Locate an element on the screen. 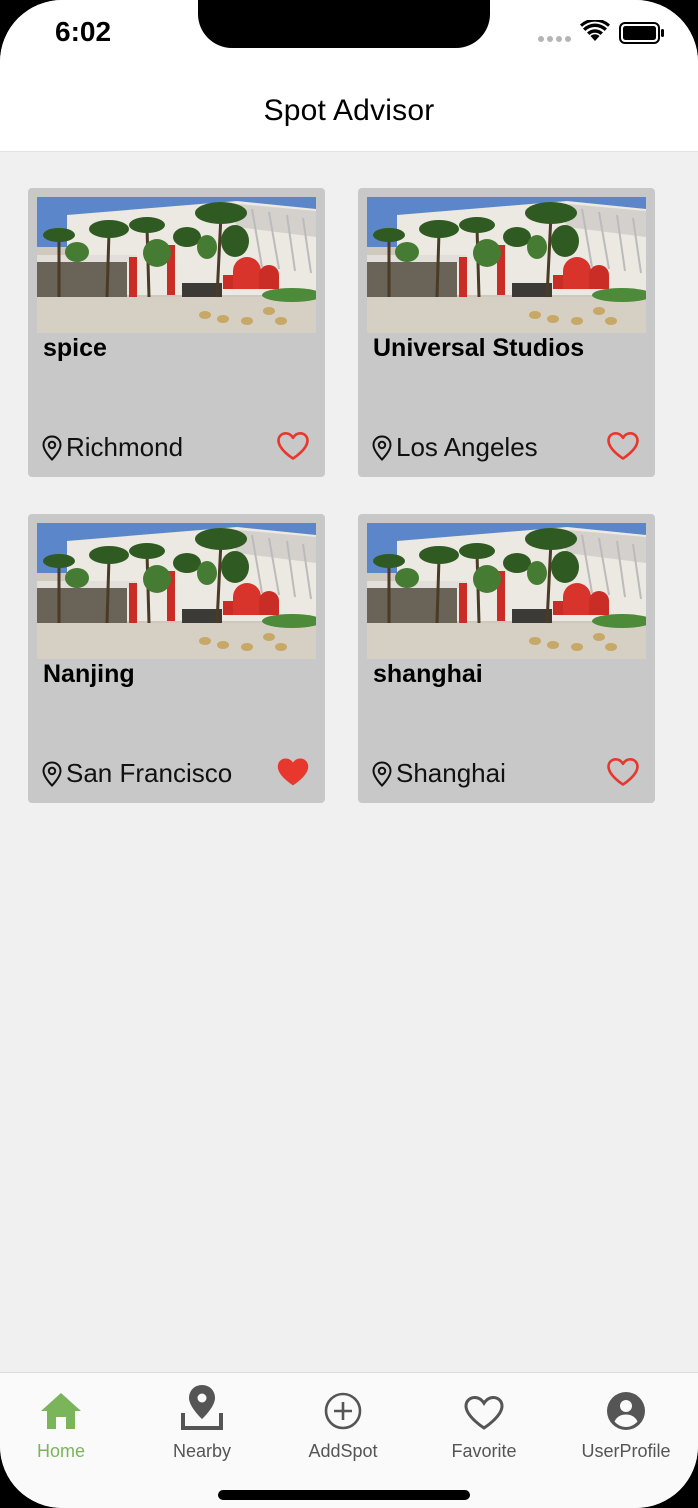 The image size is (698, 1508). spot-location-text: Shanghai is located at coordinates (451, 773).